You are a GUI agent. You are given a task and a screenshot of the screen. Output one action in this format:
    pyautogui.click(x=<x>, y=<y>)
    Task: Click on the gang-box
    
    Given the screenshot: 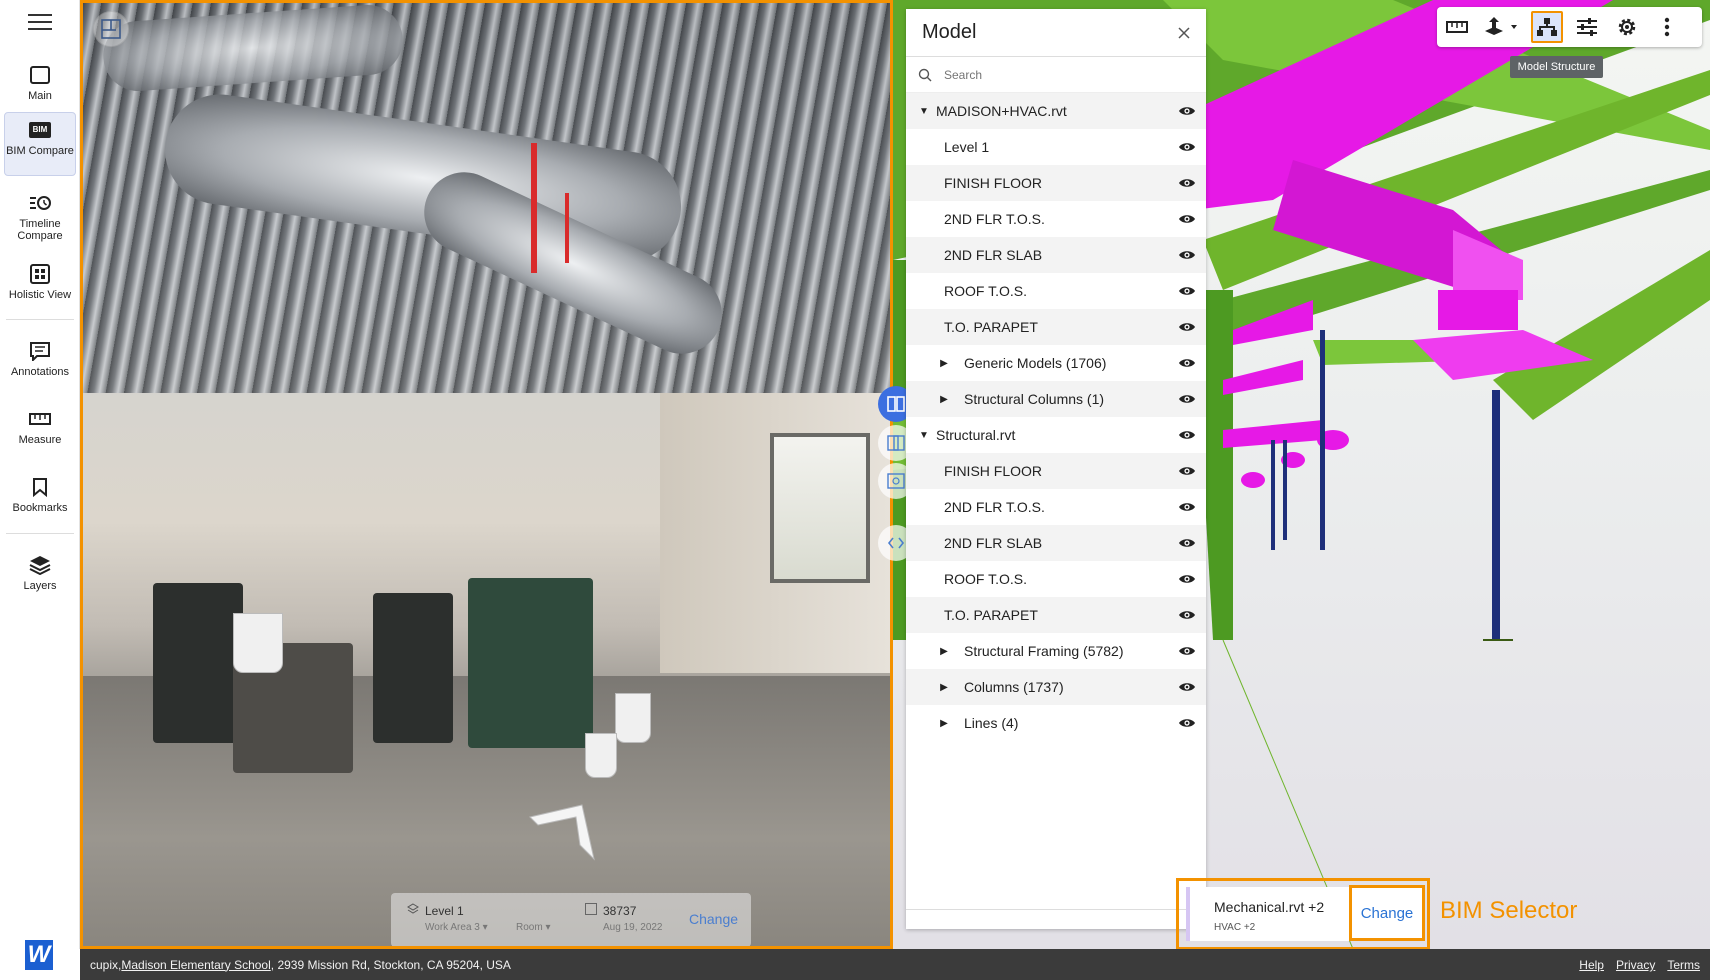 What is the action you would take?
    pyautogui.click(x=530, y=663)
    